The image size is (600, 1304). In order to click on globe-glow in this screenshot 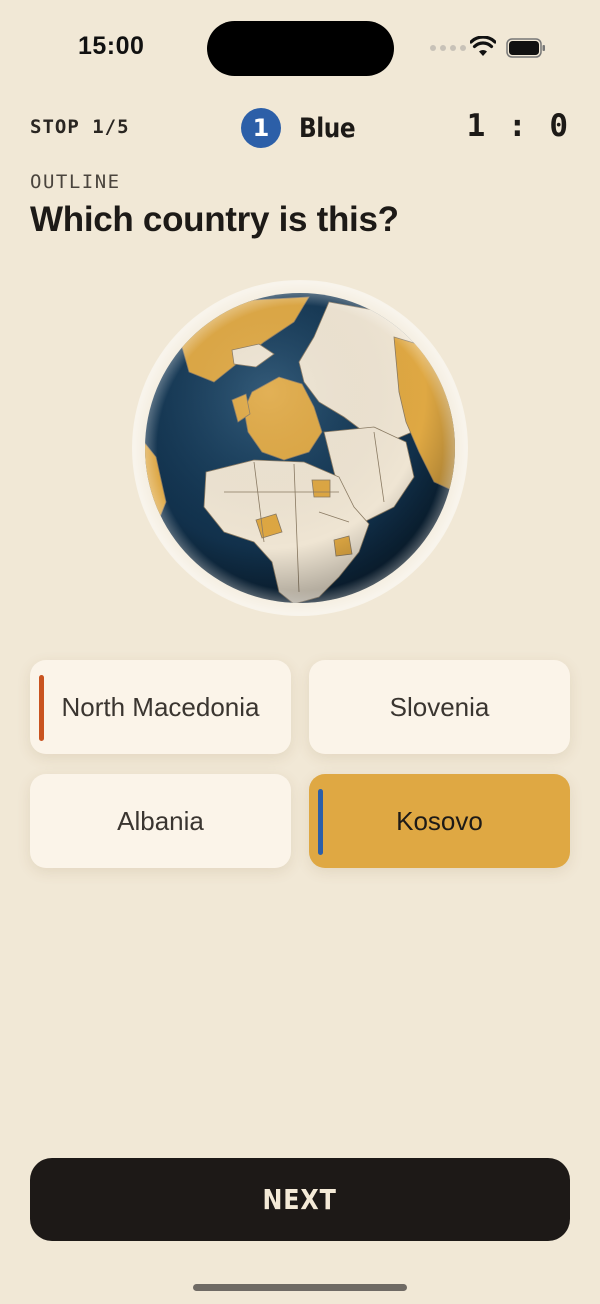, I will do `click(300, 448)`.